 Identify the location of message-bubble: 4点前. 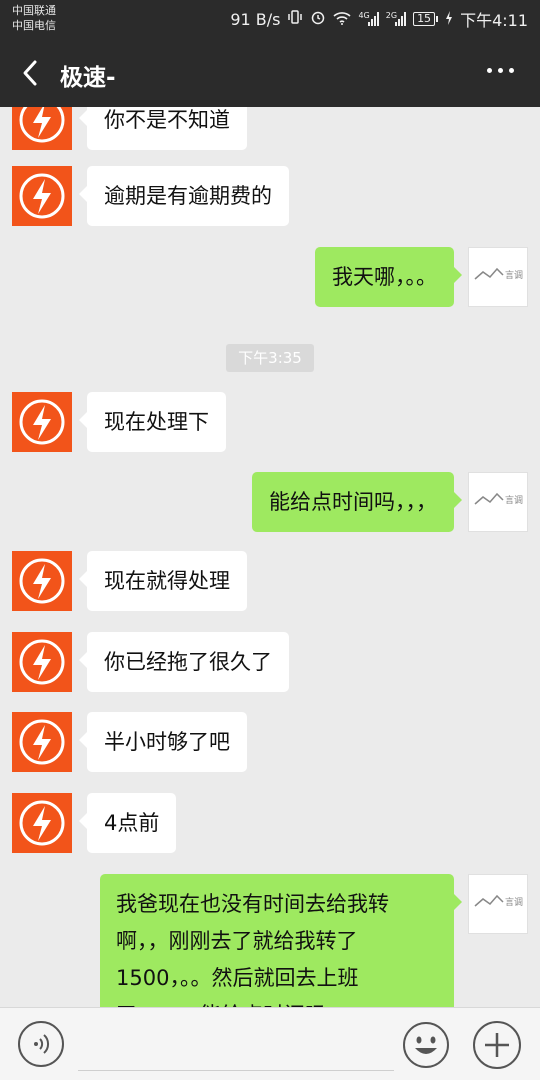
(127, 823).